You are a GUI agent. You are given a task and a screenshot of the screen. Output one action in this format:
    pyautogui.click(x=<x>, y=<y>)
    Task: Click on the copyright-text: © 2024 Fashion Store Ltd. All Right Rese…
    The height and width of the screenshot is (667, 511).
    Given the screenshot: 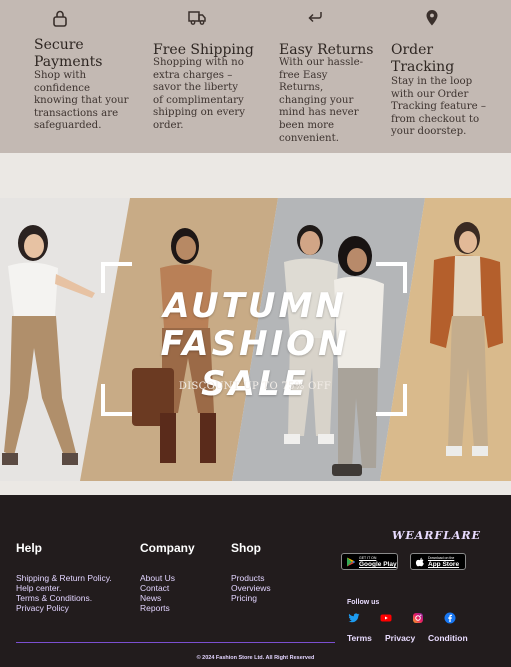 What is the action you would take?
    pyautogui.click(x=255, y=658)
    